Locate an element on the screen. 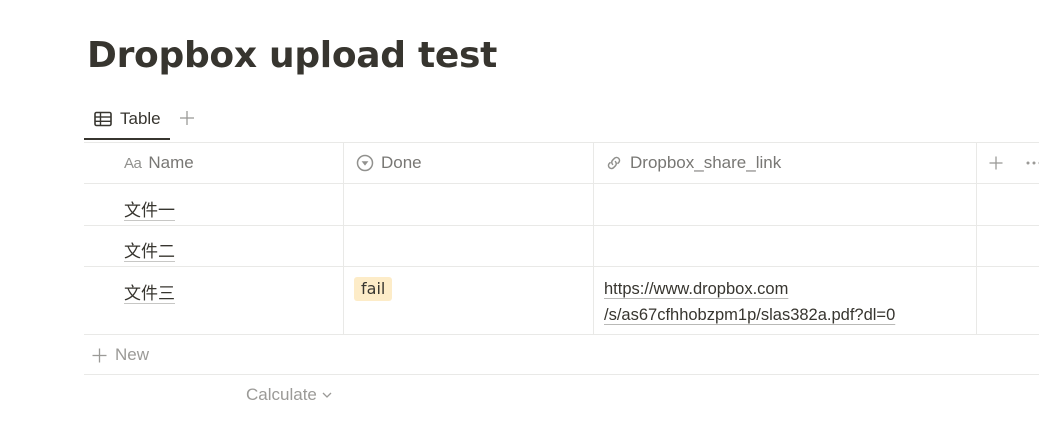 This screenshot has height=425, width=1039. column-divider is located at coordinates (976, 238).